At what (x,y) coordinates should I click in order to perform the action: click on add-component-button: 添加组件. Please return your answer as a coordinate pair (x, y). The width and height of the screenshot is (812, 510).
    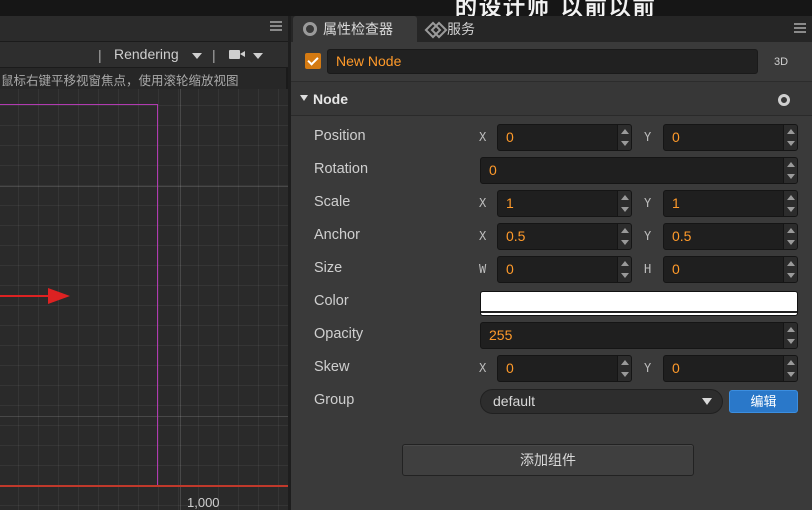
    Looking at the image, I should click on (548, 460).